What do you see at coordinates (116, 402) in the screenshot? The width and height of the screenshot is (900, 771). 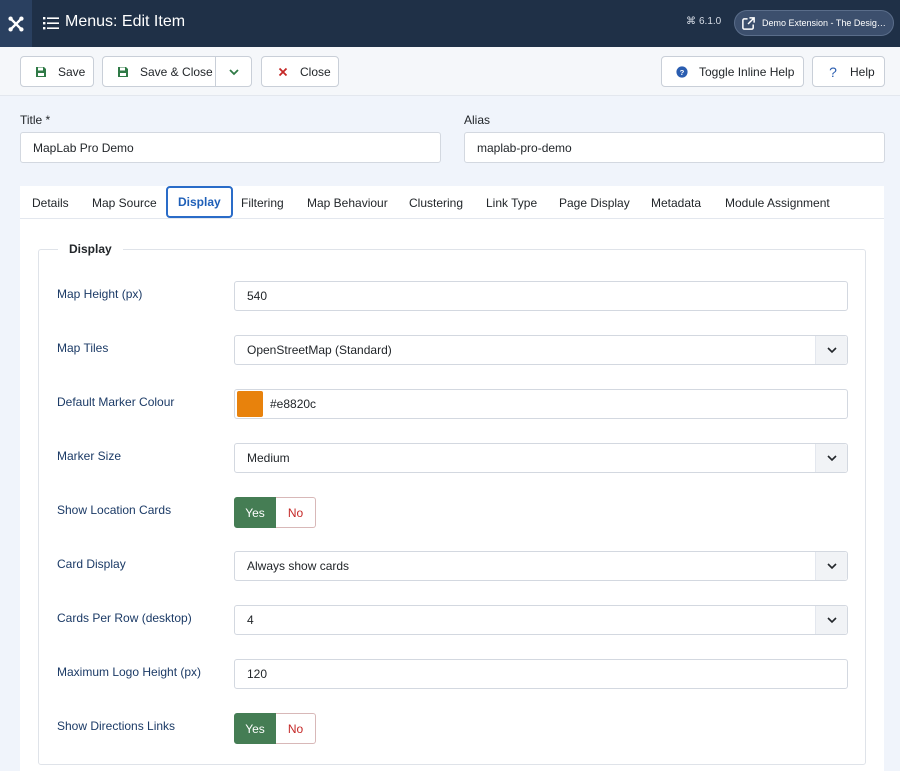 I see `marker-colour-label: Default Marker Colour` at bounding box center [116, 402].